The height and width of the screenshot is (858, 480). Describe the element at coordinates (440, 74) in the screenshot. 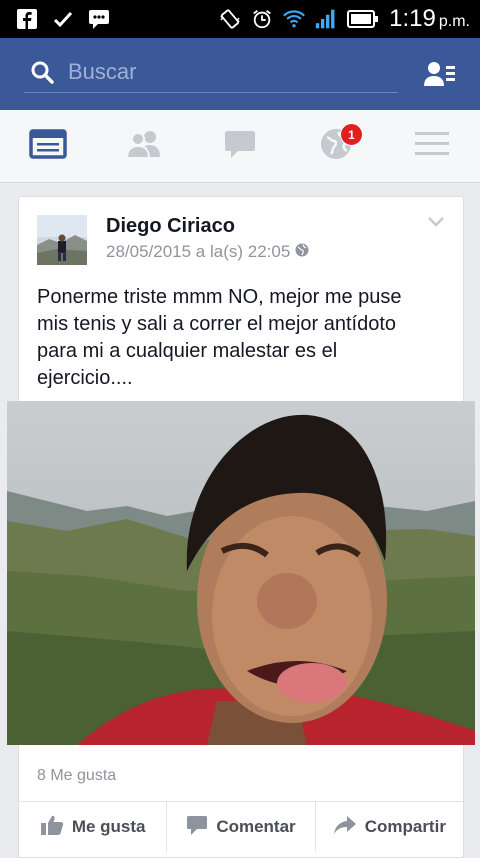

I see `friend-requests-icon` at that location.